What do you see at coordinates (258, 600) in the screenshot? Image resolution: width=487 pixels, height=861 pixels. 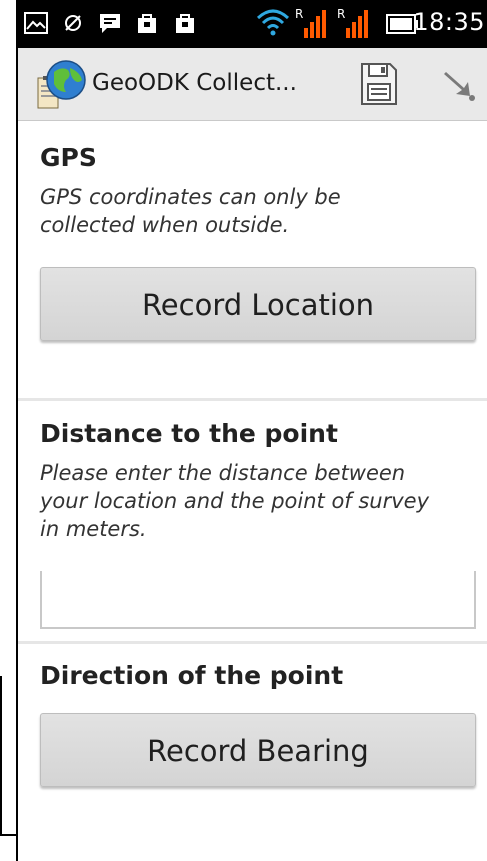 I see `distance-input` at bounding box center [258, 600].